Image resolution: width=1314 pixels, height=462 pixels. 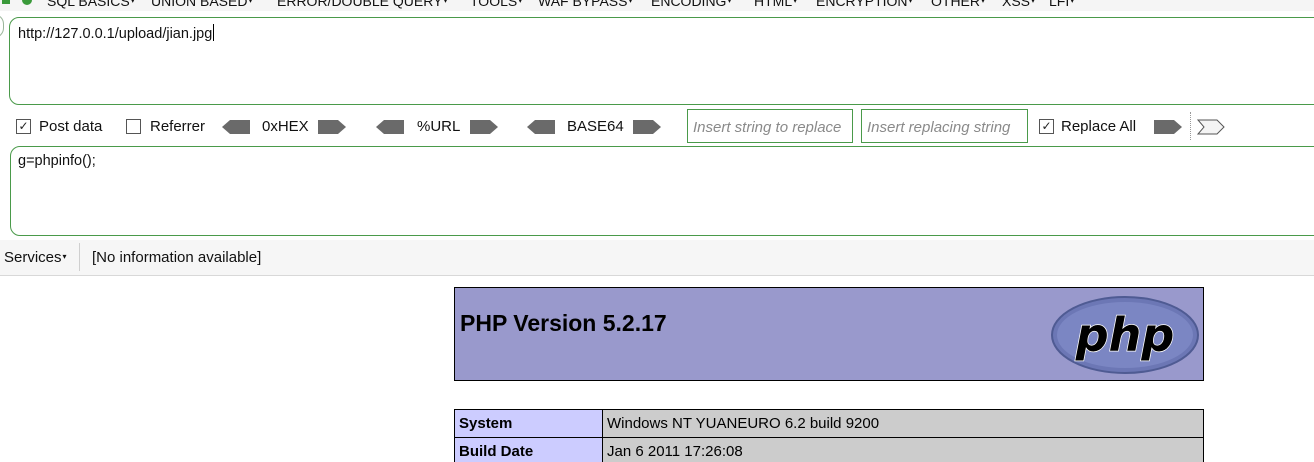 I want to click on url-encode-arrow-icon, so click(x=484, y=127).